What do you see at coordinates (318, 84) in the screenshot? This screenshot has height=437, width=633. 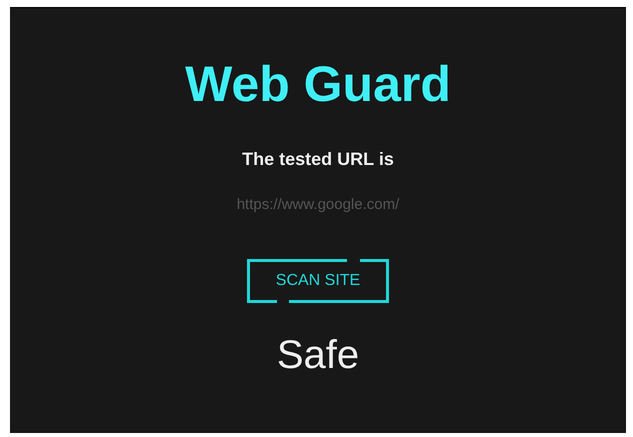 I see `app-title: Web Guard` at bounding box center [318, 84].